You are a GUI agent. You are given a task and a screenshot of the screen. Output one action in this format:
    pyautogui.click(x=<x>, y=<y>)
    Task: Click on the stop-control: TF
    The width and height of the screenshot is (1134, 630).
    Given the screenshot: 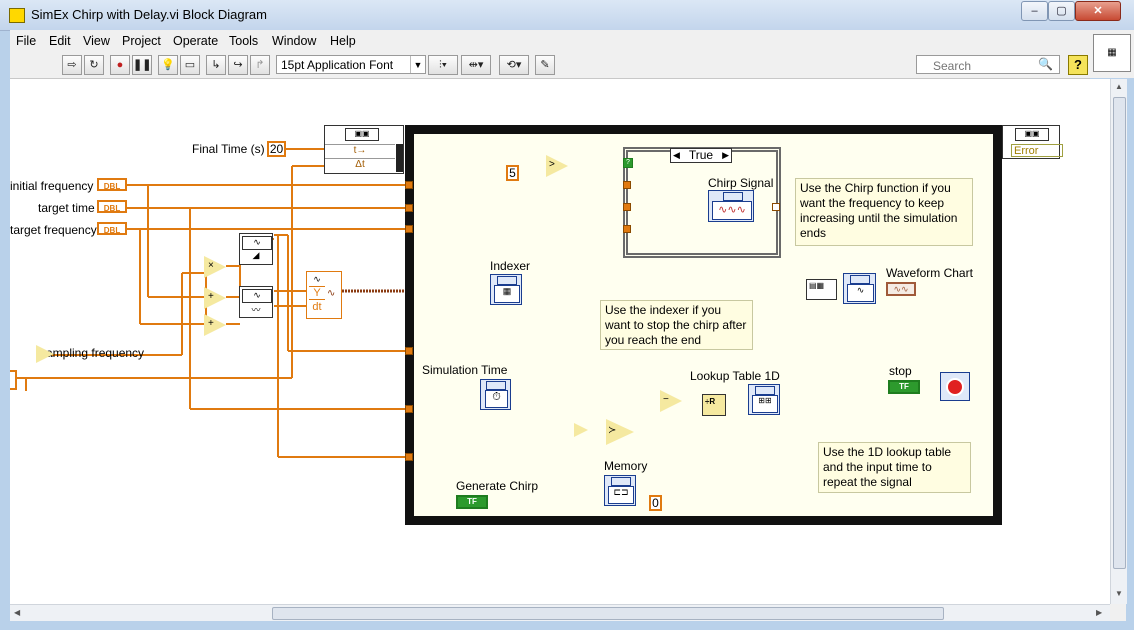 What is the action you would take?
    pyautogui.click(x=904, y=387)
    